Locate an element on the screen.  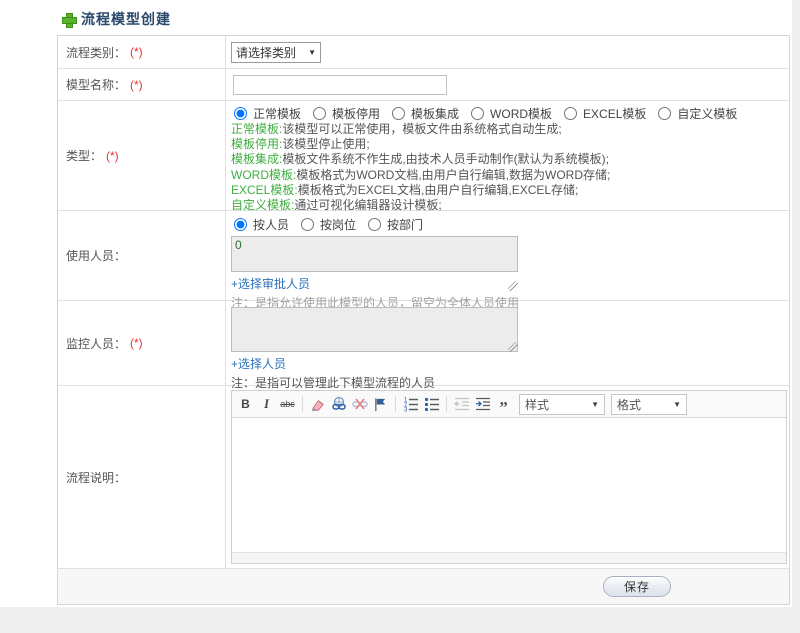
type-desc-line: 模板集成:模板文件系统不作生成,由技术人员手动制作(默认为系统模板); is located at coordinates (420, 159).